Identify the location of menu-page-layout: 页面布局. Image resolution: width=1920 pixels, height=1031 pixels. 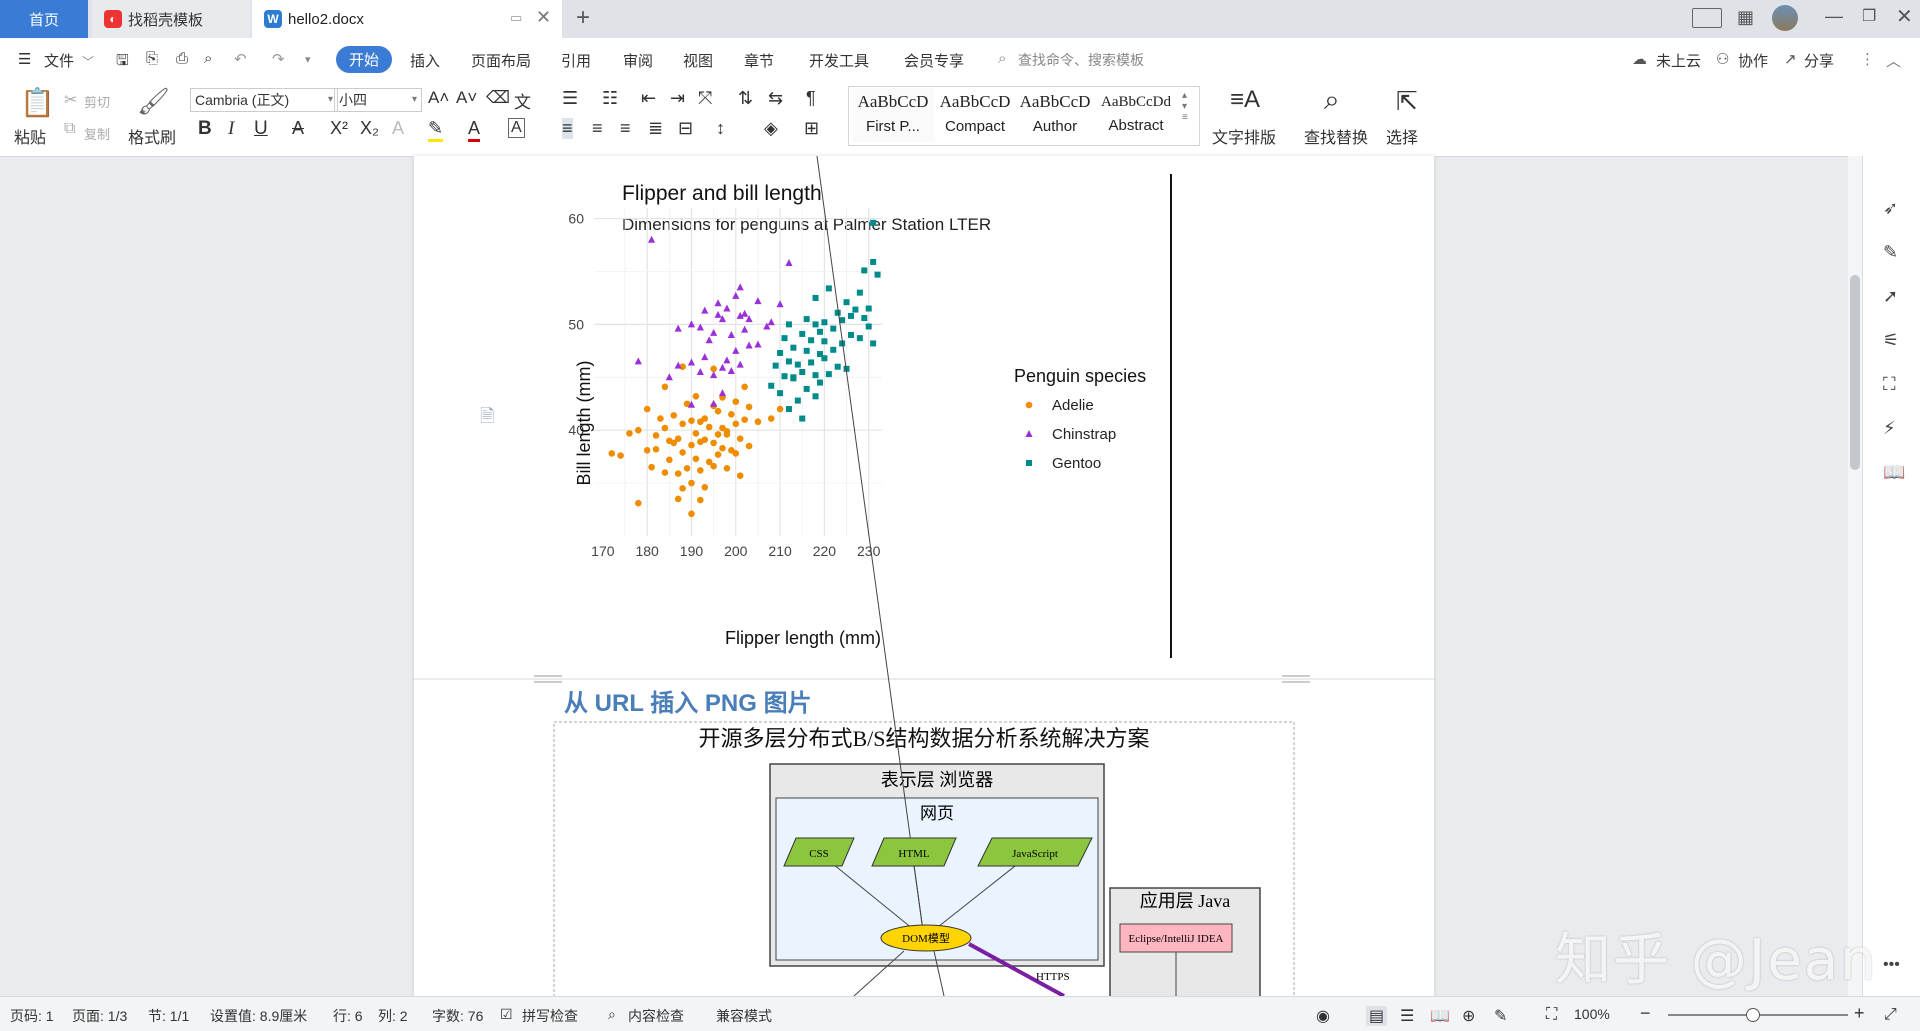
(501, 60).